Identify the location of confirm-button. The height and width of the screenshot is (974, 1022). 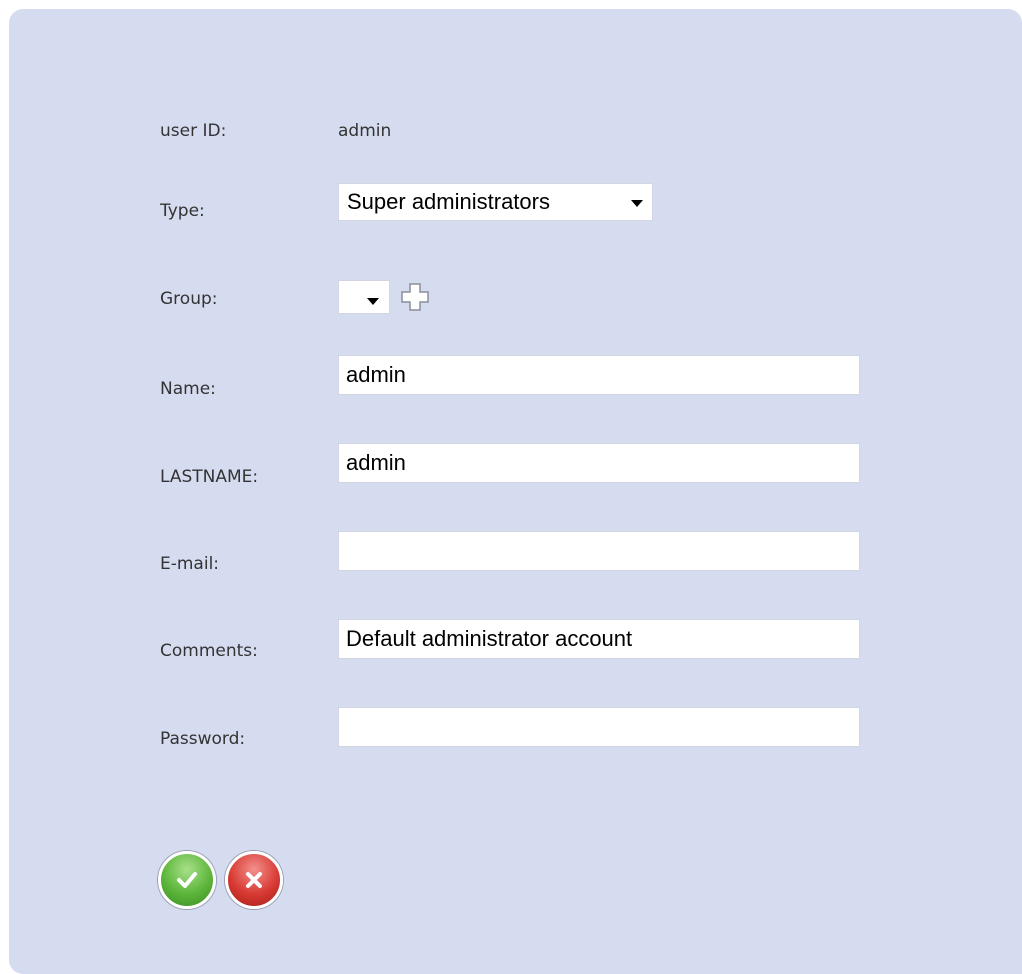
(187, 880).